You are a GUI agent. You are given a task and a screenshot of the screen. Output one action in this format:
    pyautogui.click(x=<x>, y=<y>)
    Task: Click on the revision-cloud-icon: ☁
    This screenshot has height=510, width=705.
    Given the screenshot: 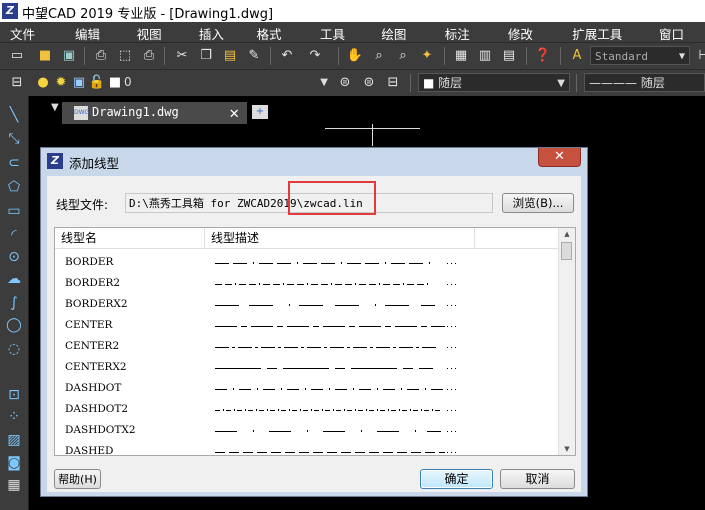 What is the action you would take?
    pyautogui.click(x=14, y=279)
    